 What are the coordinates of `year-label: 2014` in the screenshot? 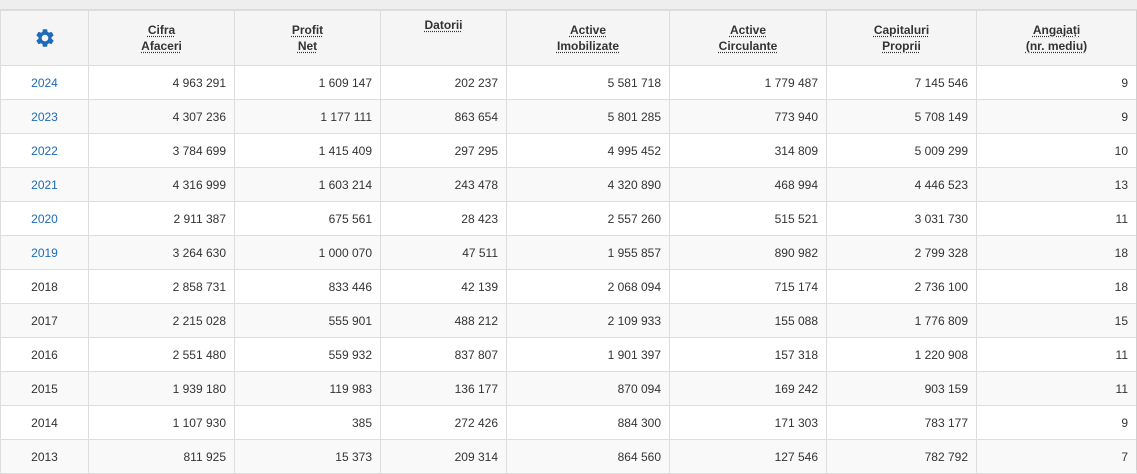 It's located at (44, 422).